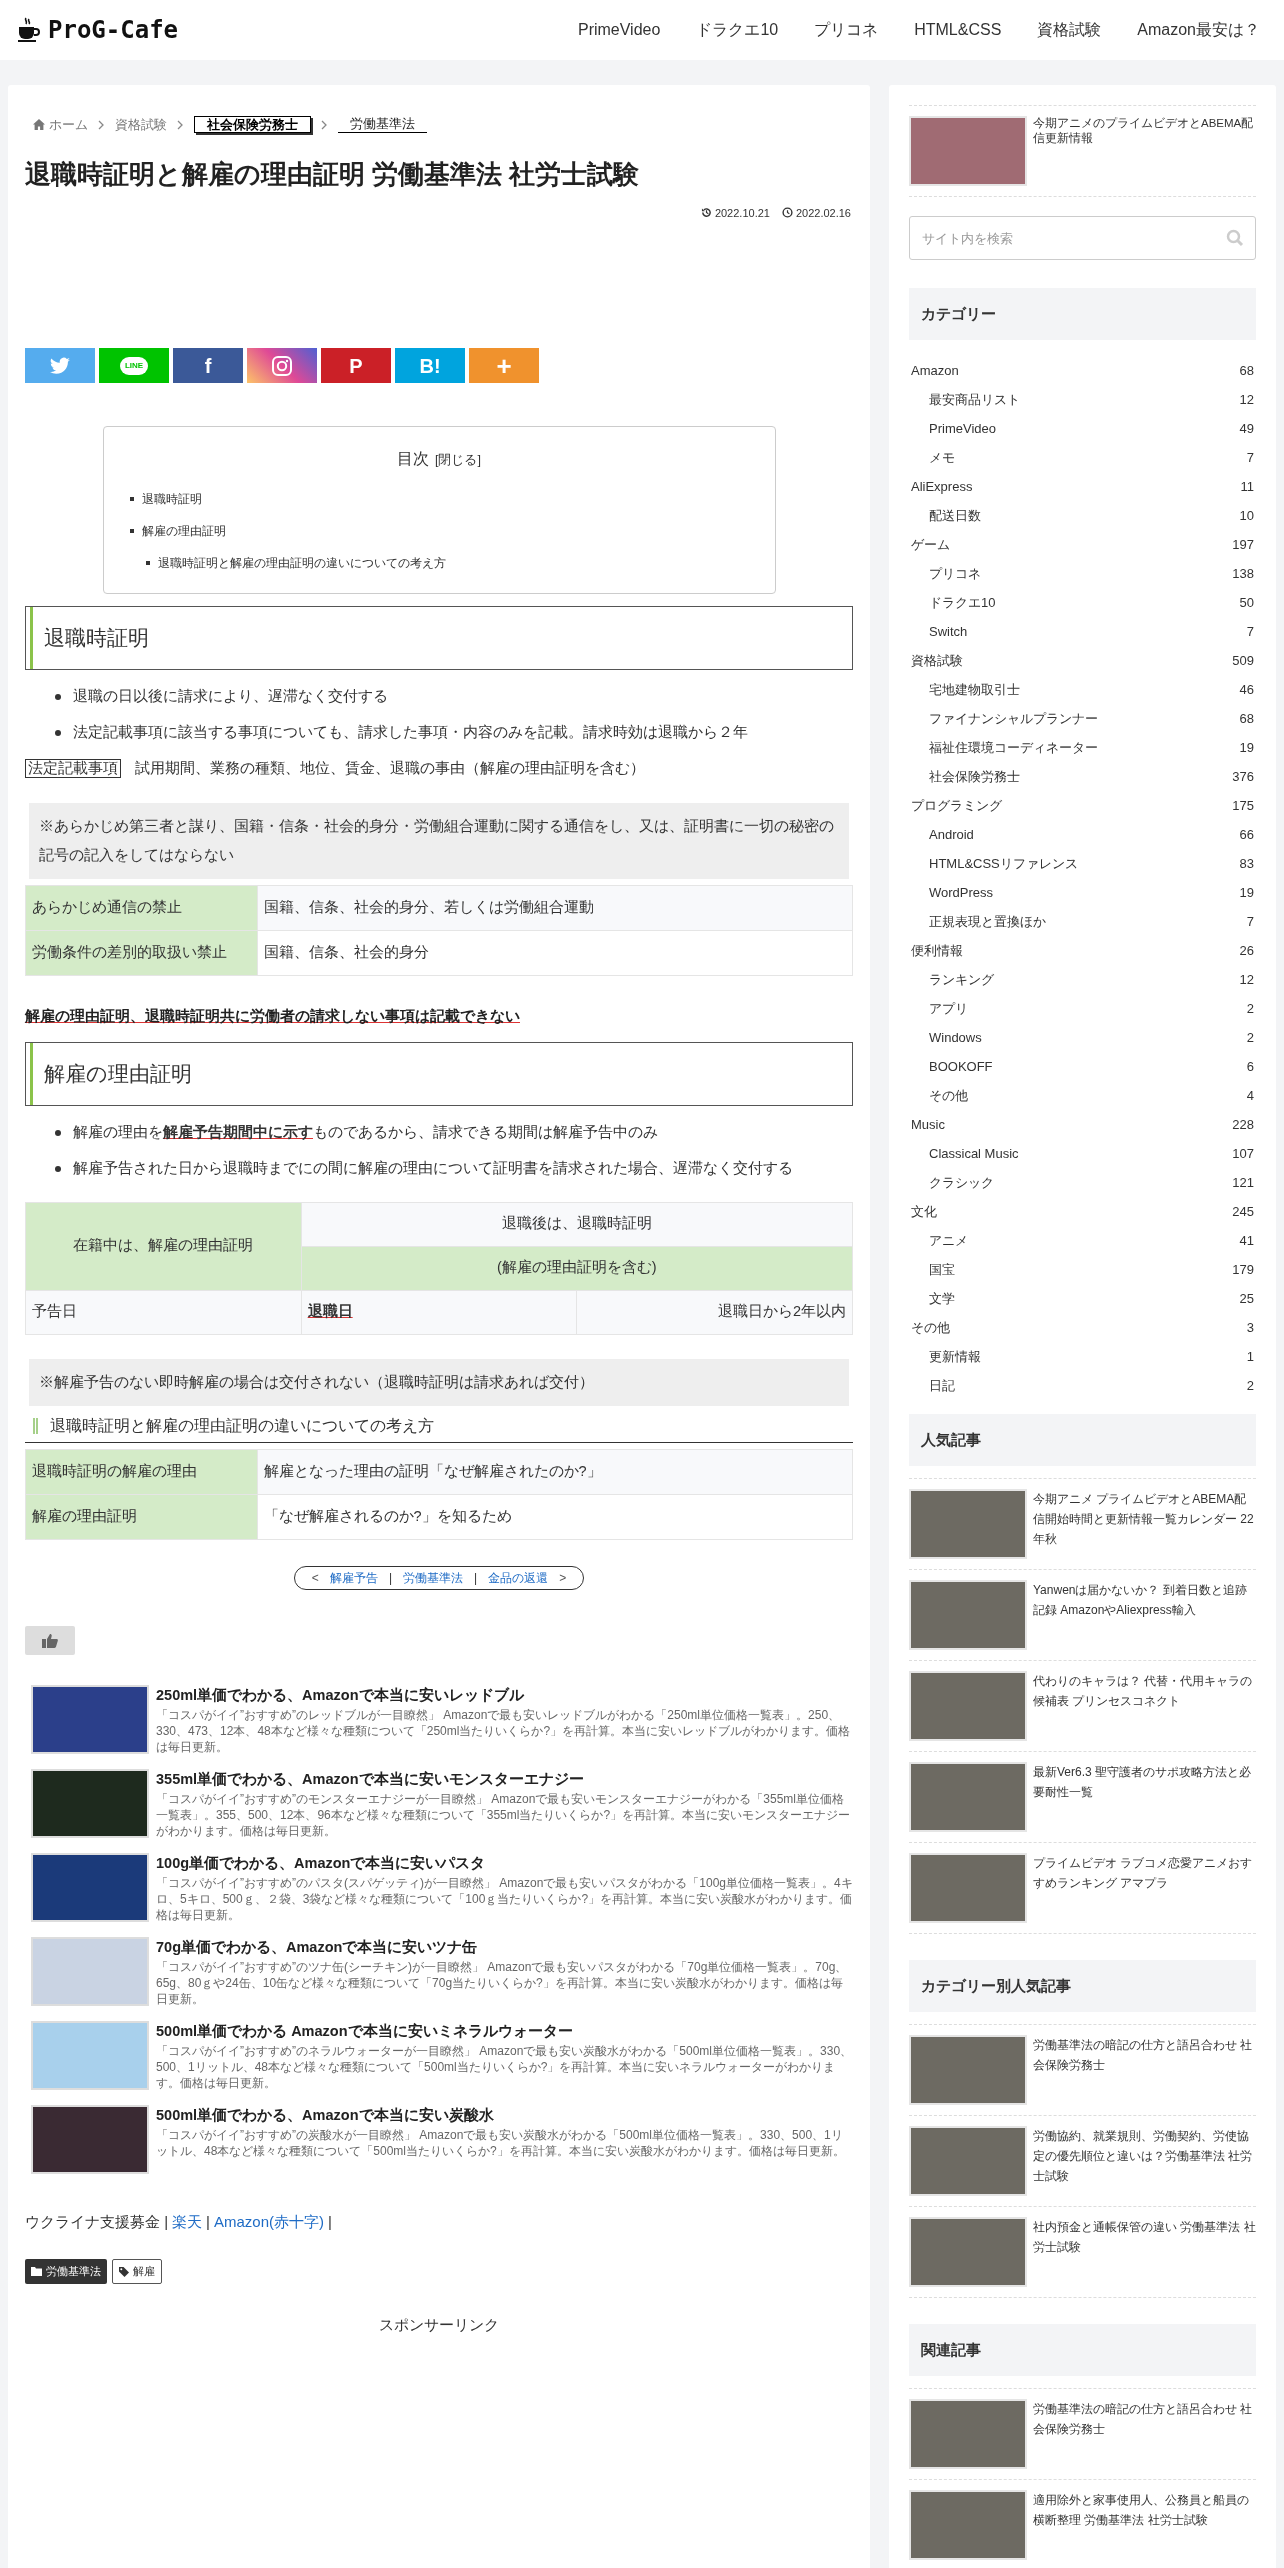 Image resolution: width=1284 pixels, height=2568 pixels. Describe the element at coordinates (958, 30) in the screenshot. I see `nav-link: HTML&CSS` at that location.